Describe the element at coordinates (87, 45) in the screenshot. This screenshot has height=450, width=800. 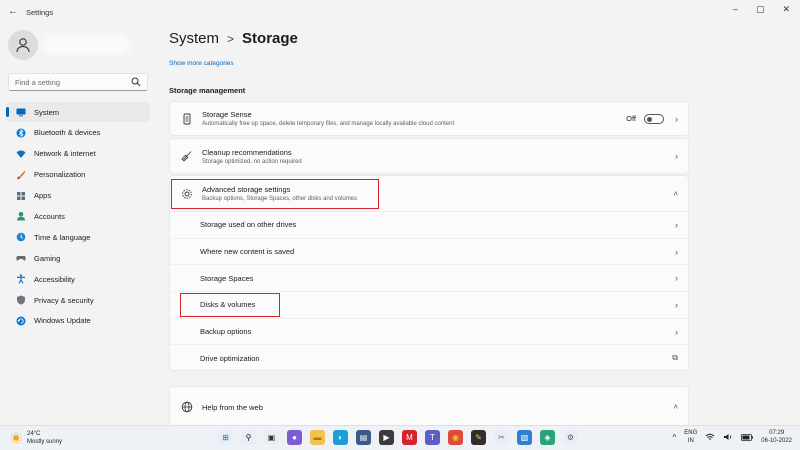
I see `username-redacted` at that location.